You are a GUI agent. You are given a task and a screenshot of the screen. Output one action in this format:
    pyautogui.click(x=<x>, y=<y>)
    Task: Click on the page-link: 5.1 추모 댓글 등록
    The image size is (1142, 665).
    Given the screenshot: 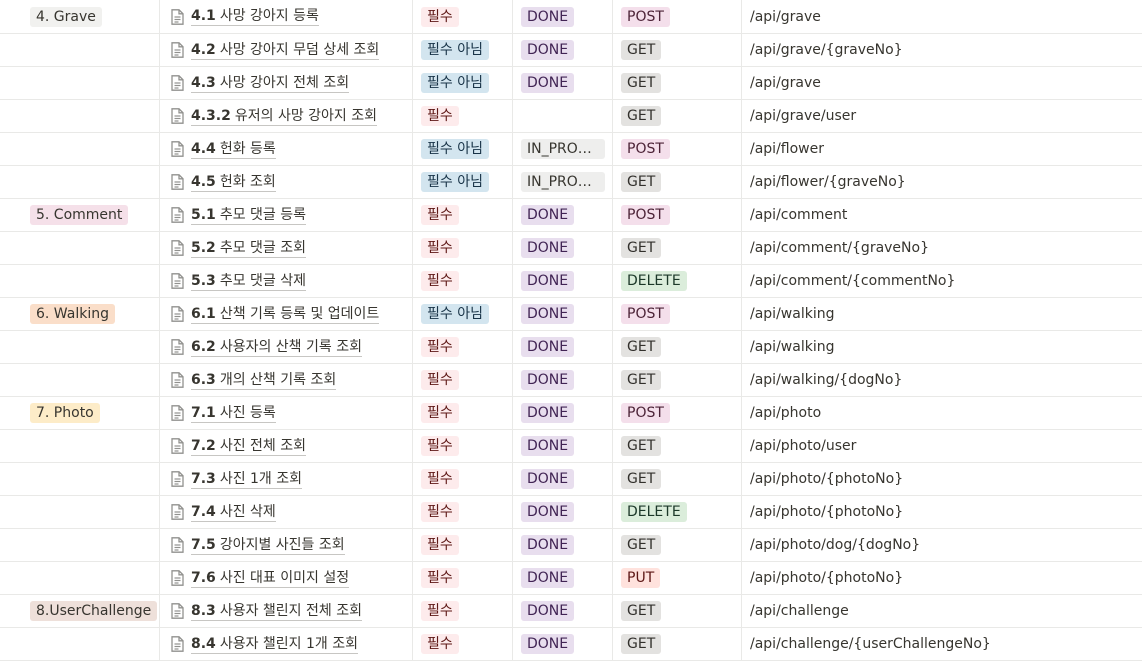 What is the action you would take?
    pyautogui.click(x=238, y=215)
    